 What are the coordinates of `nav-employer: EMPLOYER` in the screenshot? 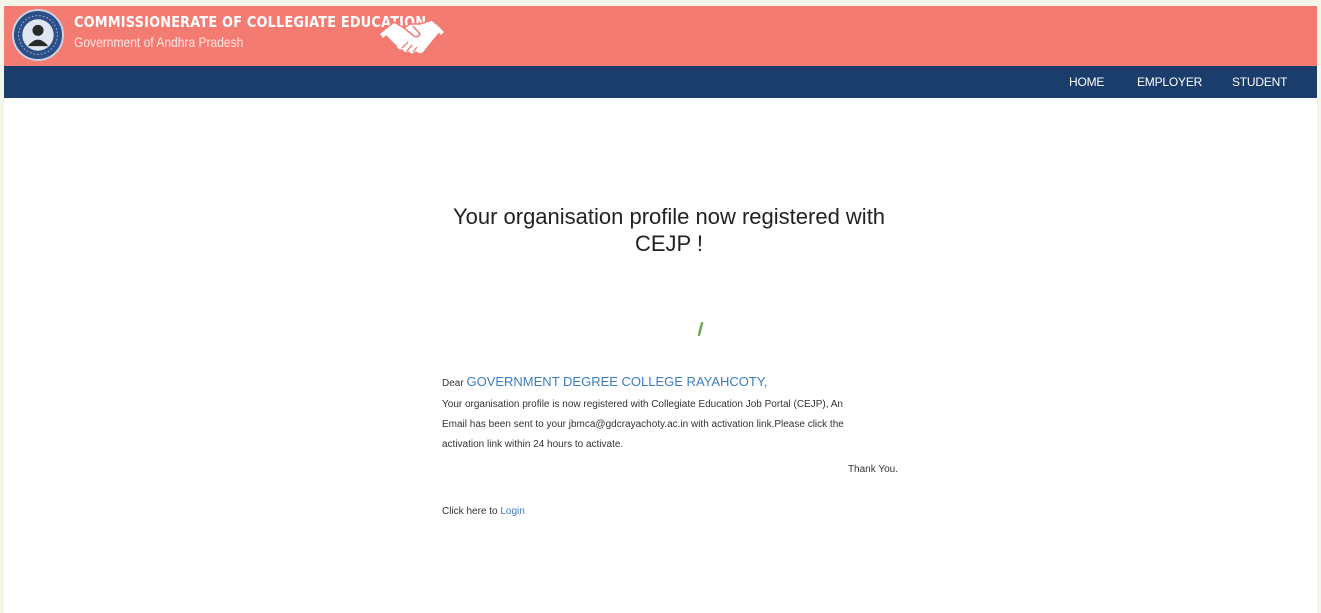 It's located at (1169, 82).